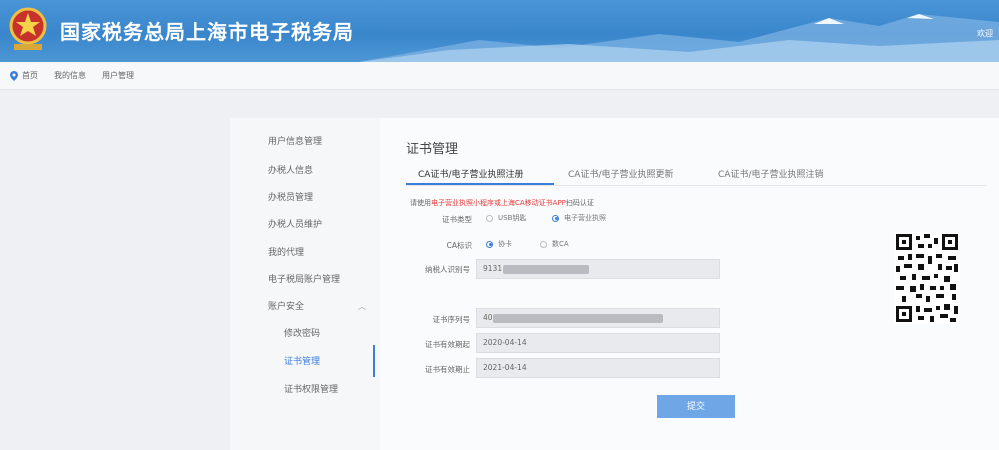  Describe the element at coordinates (14, 75) in the screenshot. I see `location-pin-icon` at that location.